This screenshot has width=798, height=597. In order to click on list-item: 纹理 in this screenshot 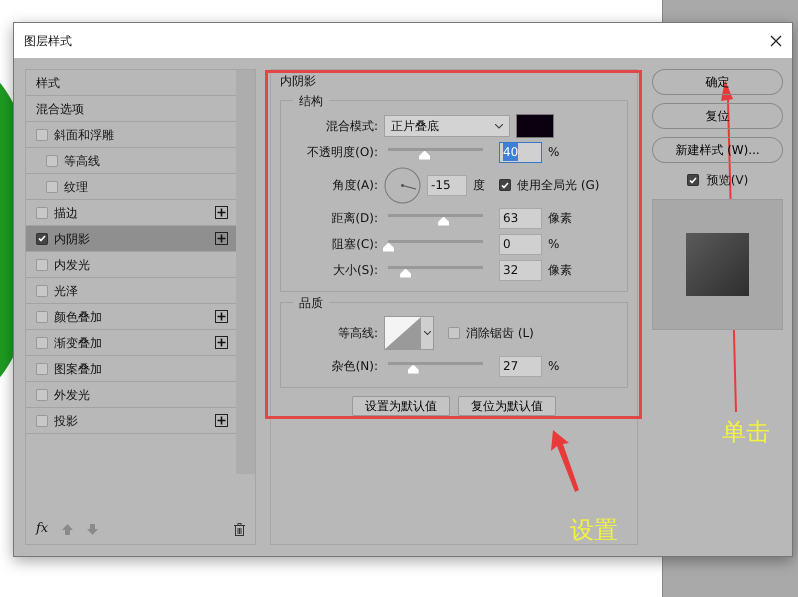, I will do `click(131, 187)`.